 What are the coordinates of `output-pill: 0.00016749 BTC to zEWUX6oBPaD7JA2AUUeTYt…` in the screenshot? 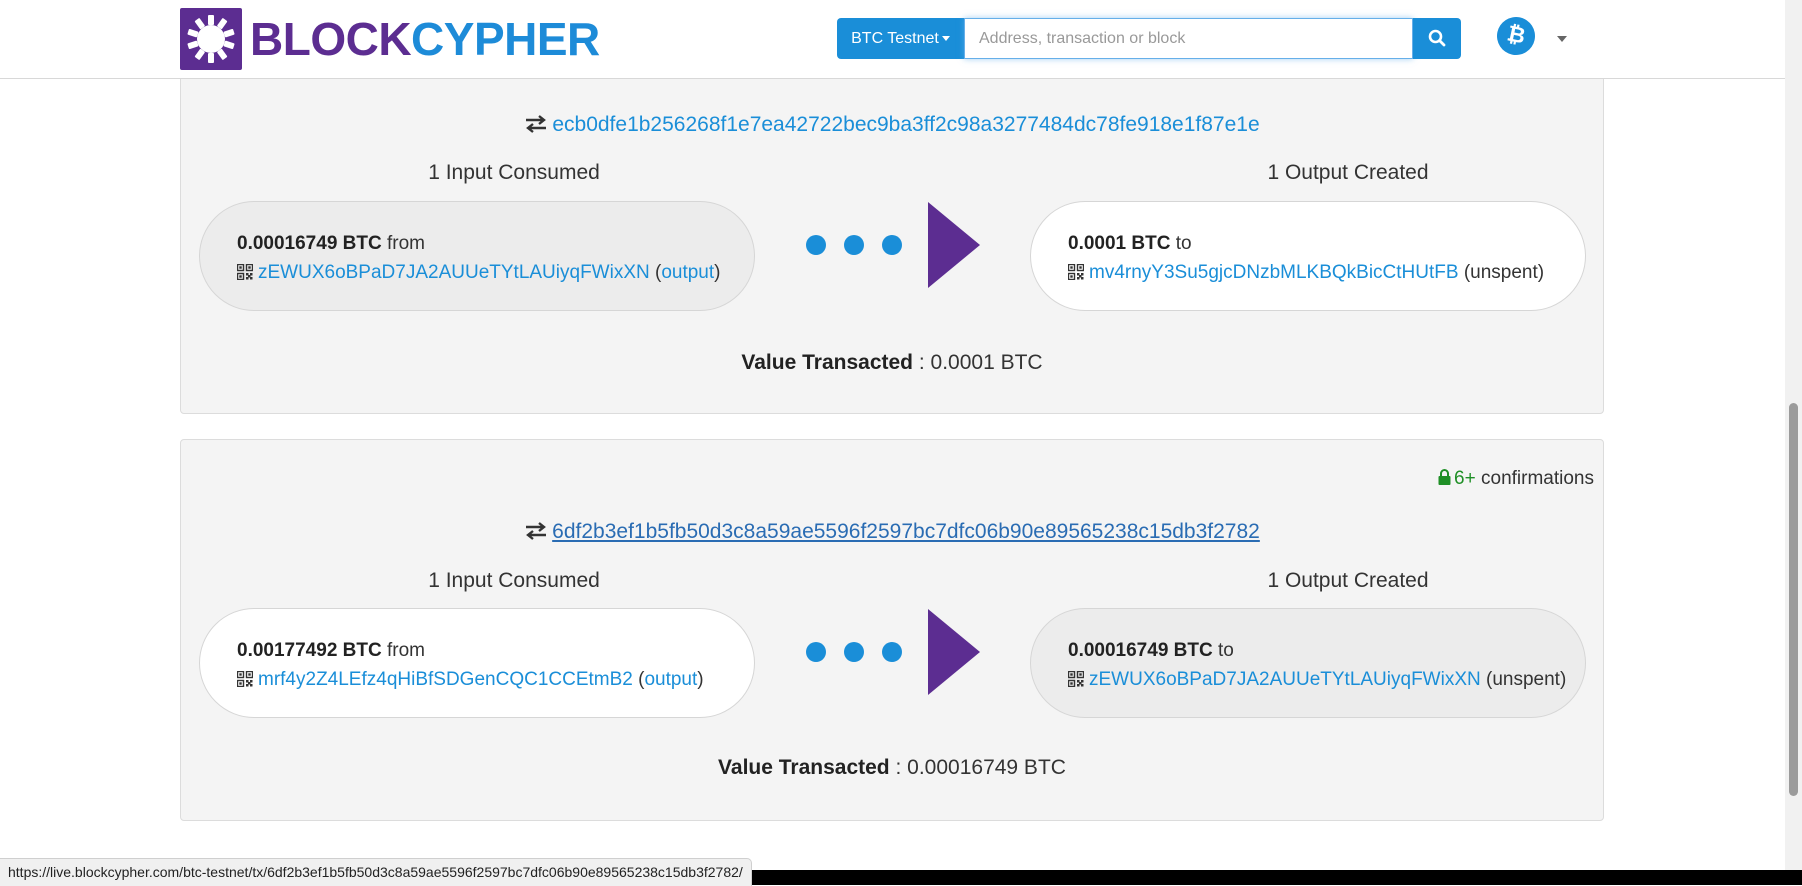 It's located at (1308, 663).